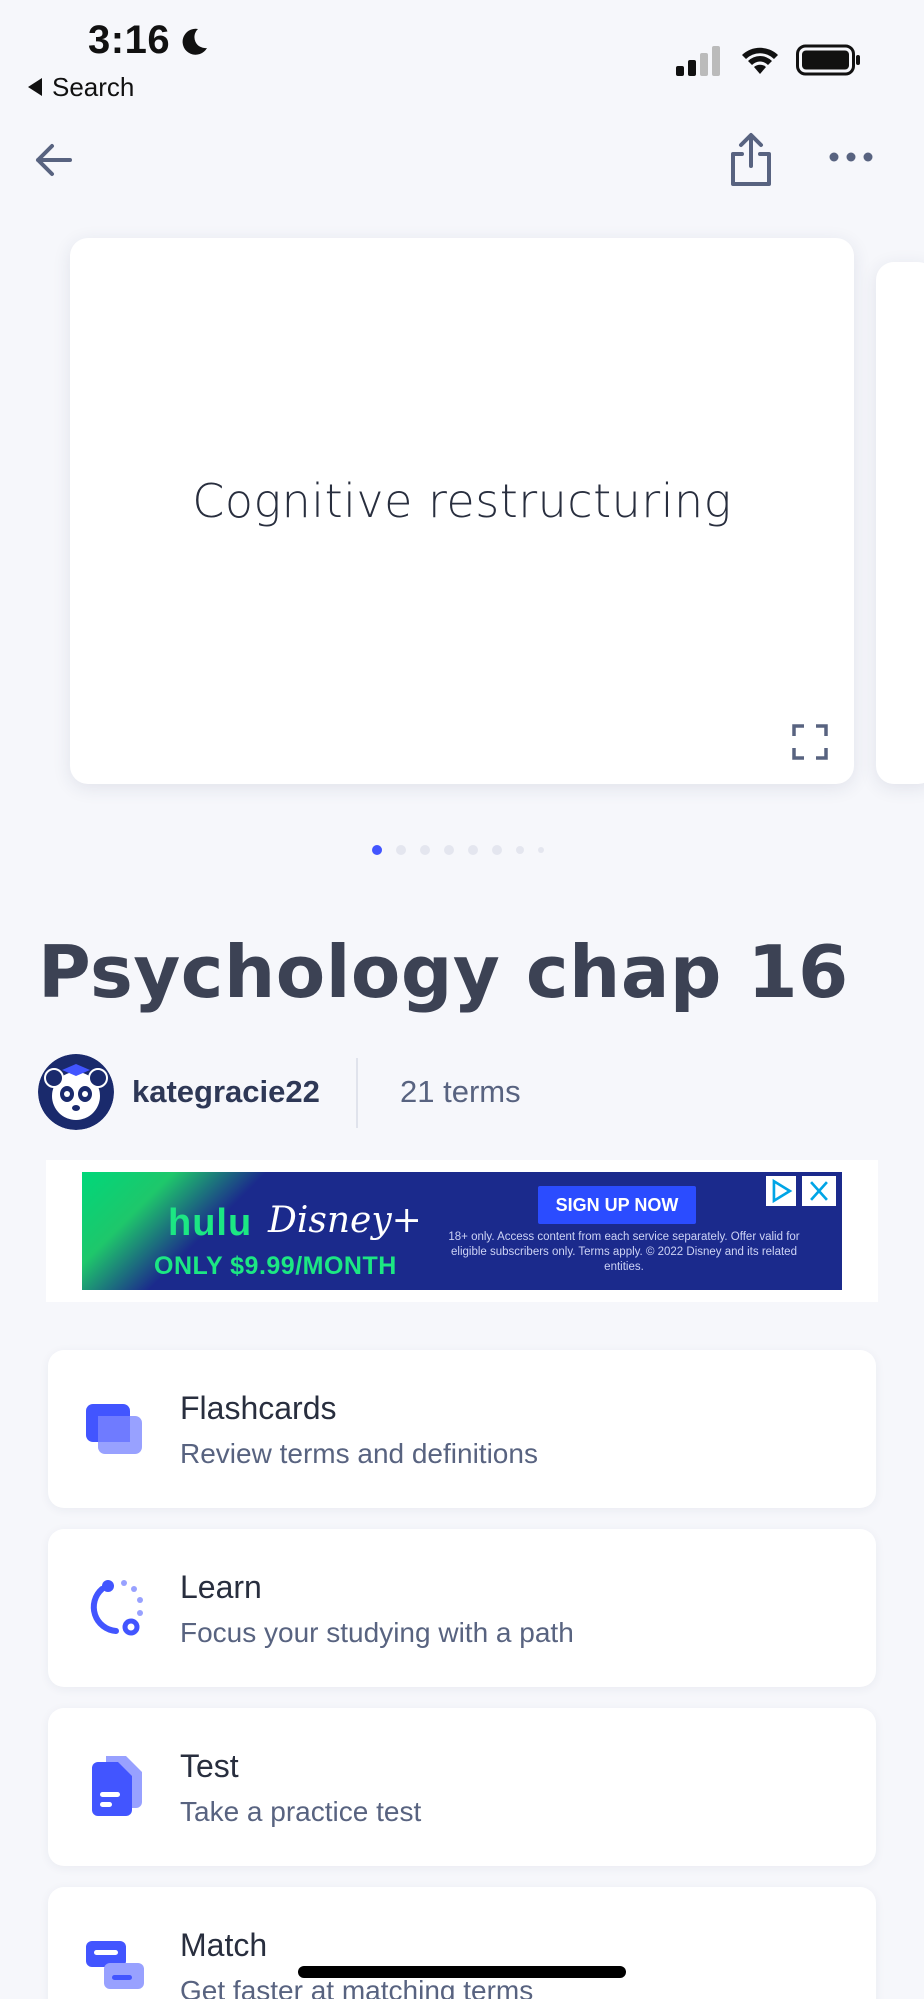 The width and height of the screenshot is (924, 1999). I want to click on match-icon, so click(115, 1965).